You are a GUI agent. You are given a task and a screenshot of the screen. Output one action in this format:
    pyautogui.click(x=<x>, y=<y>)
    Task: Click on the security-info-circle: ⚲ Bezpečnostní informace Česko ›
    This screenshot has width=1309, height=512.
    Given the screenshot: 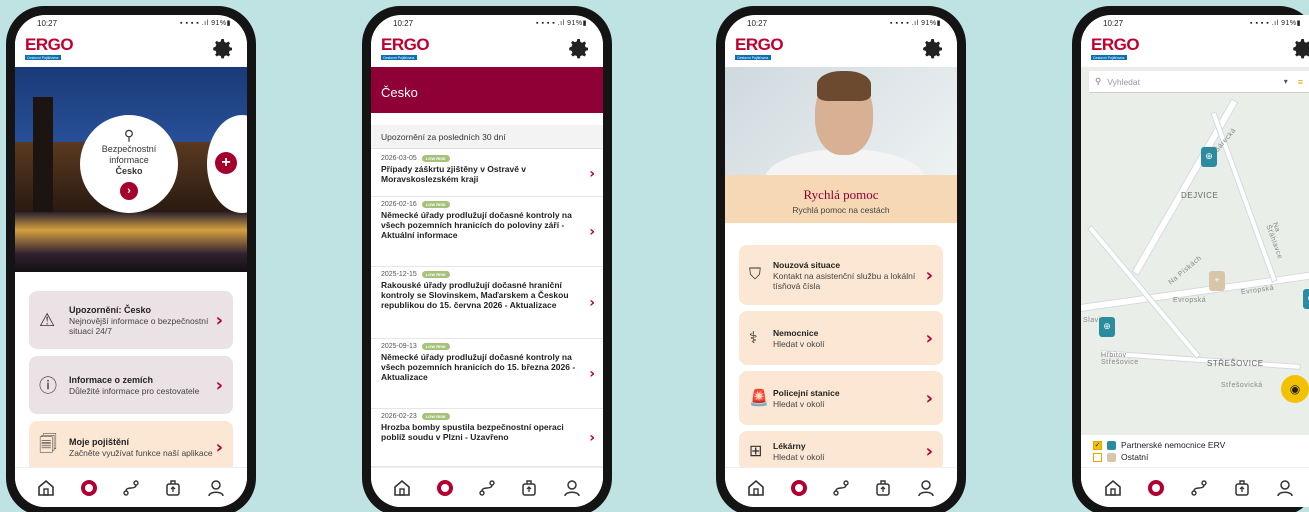 What is the action you would take?
    pyautogui.click(x=129, y=164)
    